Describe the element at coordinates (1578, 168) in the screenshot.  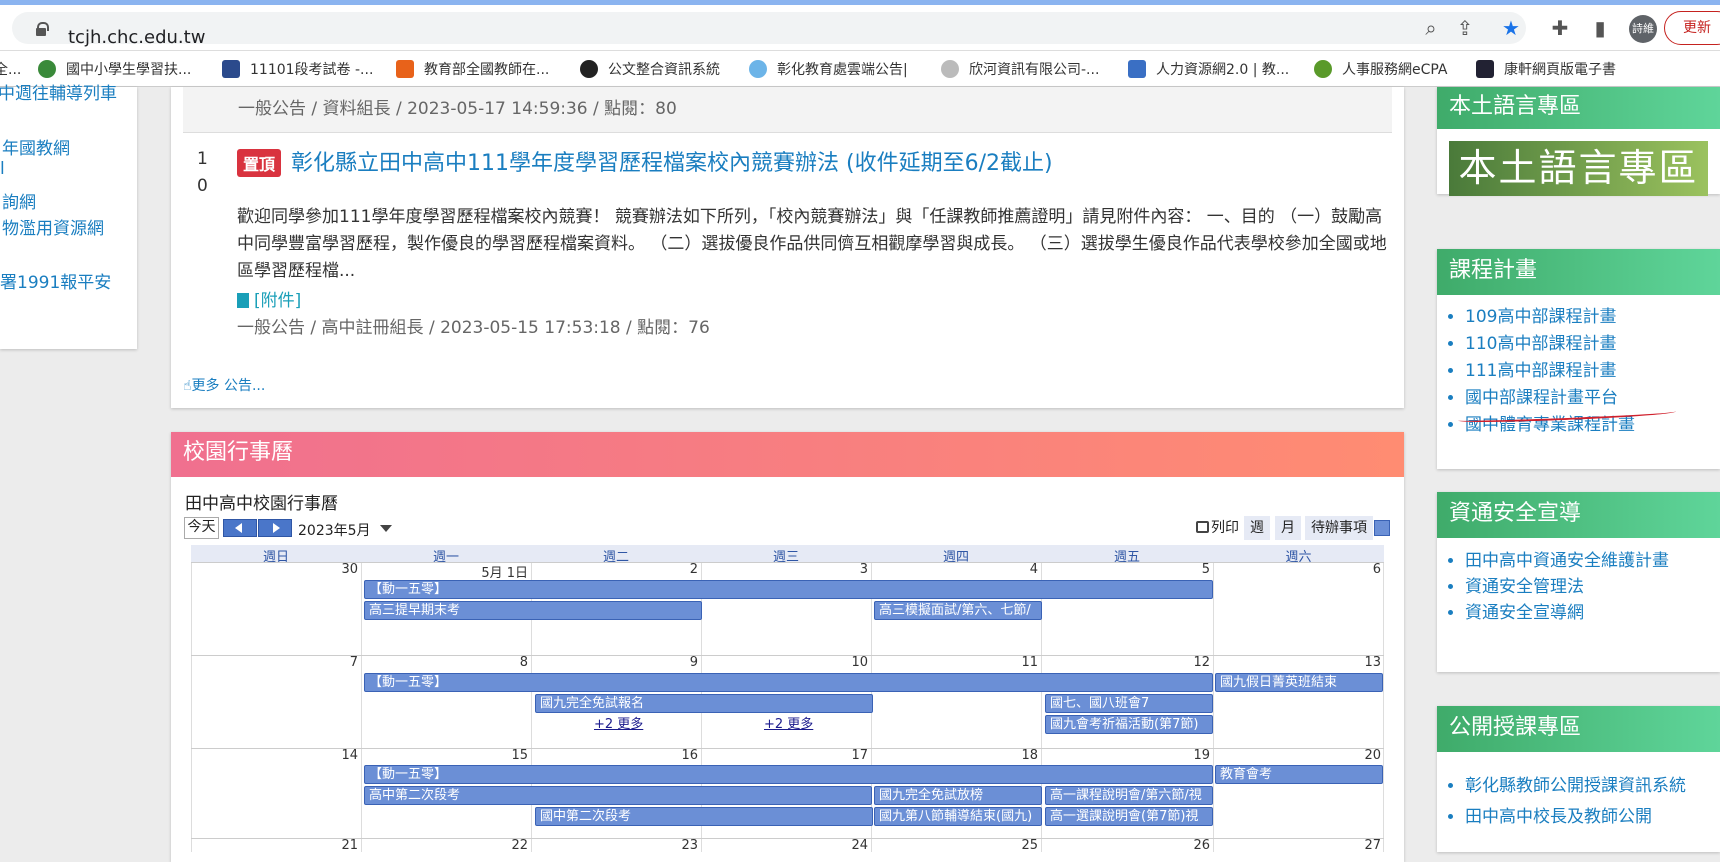
I see `native-language-banner: 本土語言專區` at that location.